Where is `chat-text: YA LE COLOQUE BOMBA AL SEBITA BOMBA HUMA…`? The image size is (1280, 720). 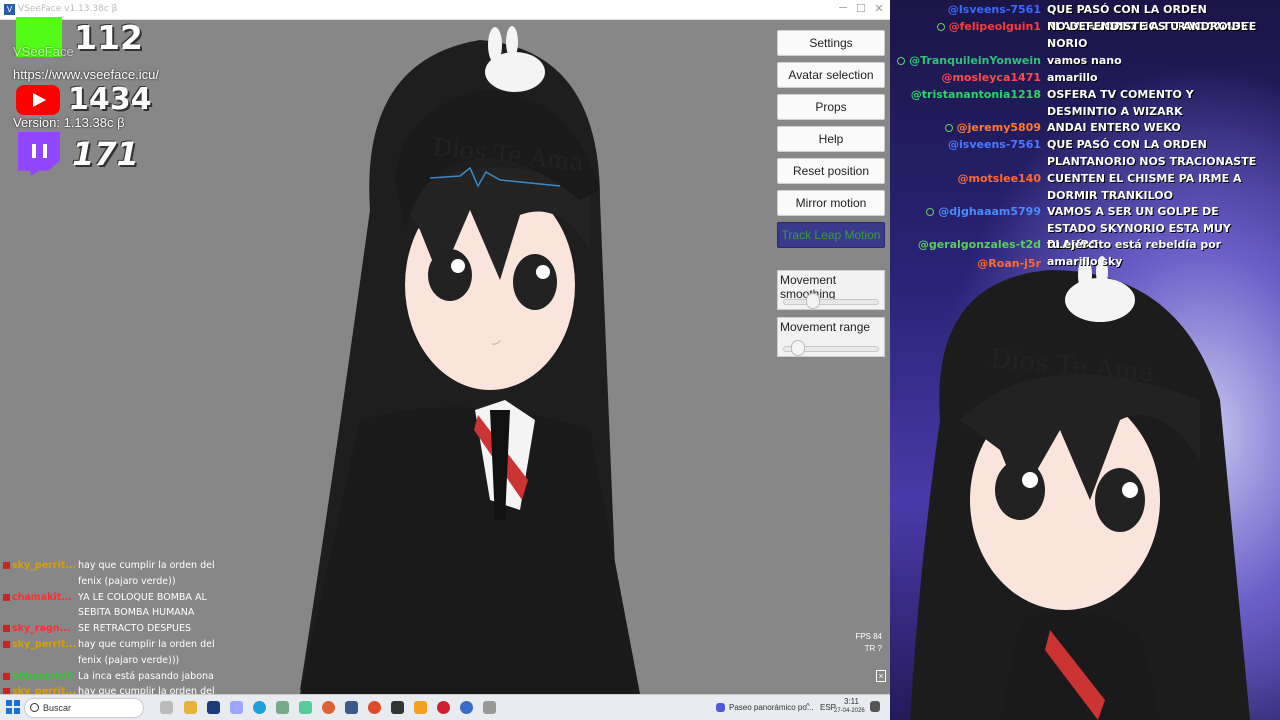
chat-text: YA LE COLOQUE BOMBA AL SEBITA BOMBA HUMA… is located at coordinates (142, 605).